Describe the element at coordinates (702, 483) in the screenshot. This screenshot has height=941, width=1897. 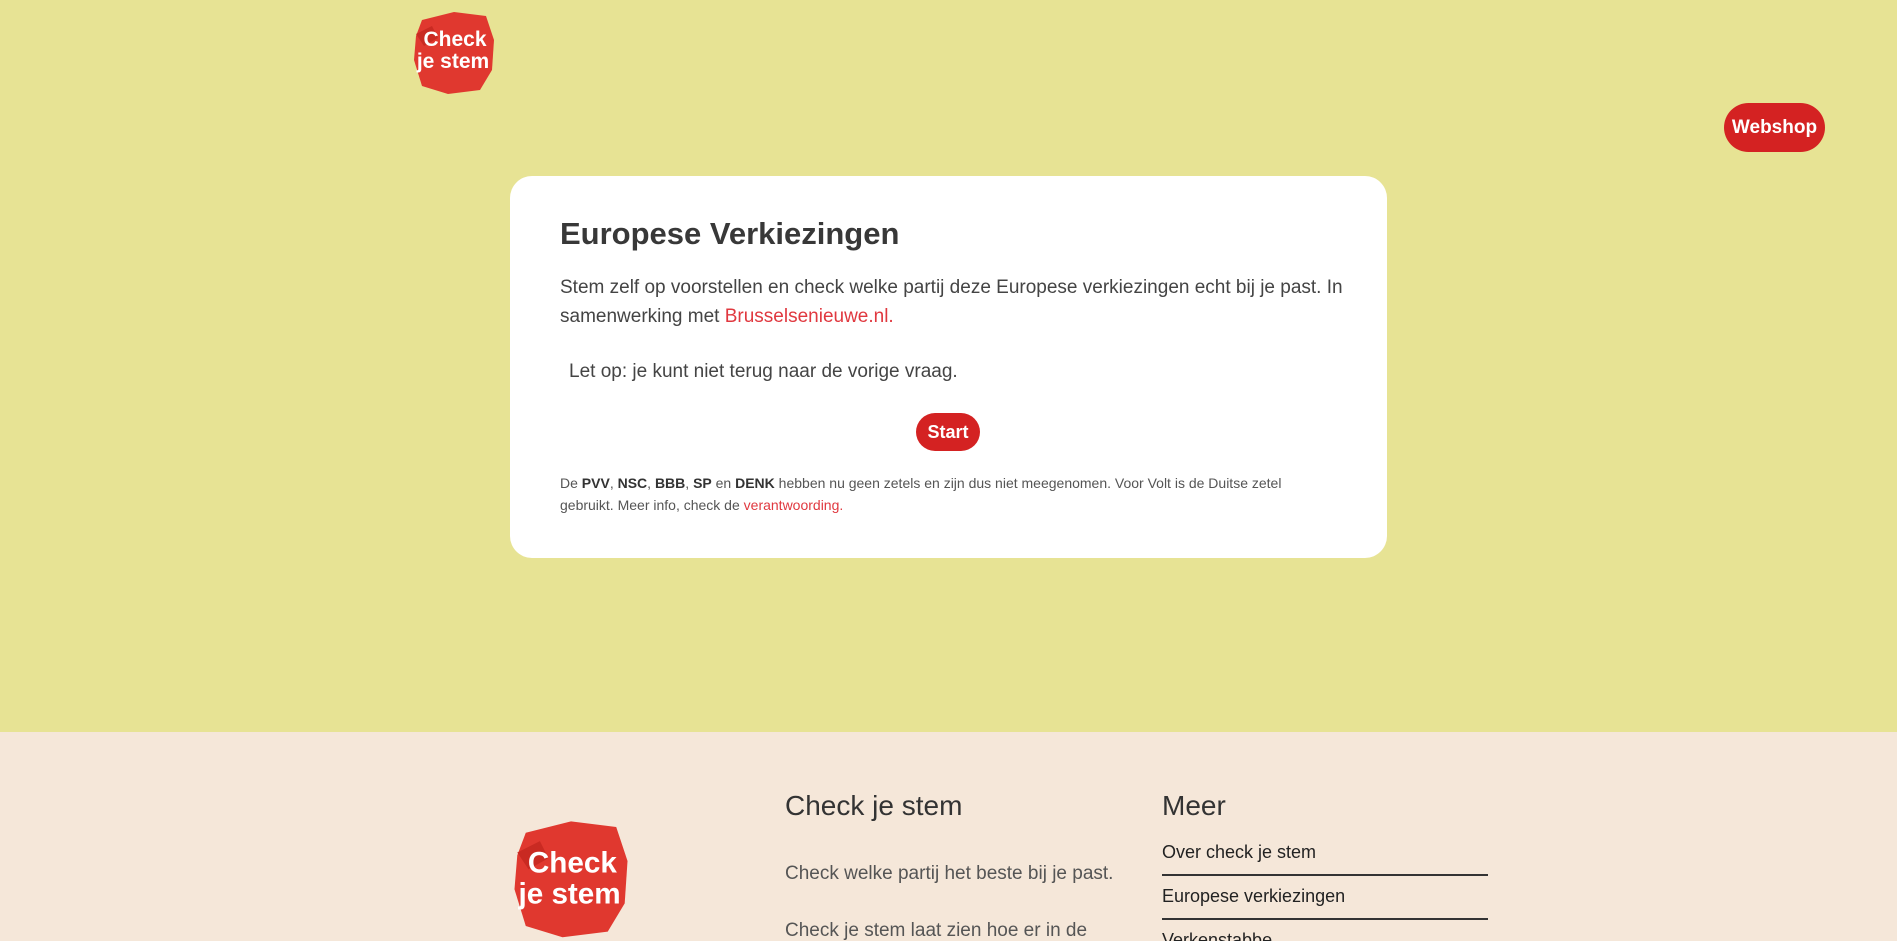
I see `party-sp: SP` at that location.